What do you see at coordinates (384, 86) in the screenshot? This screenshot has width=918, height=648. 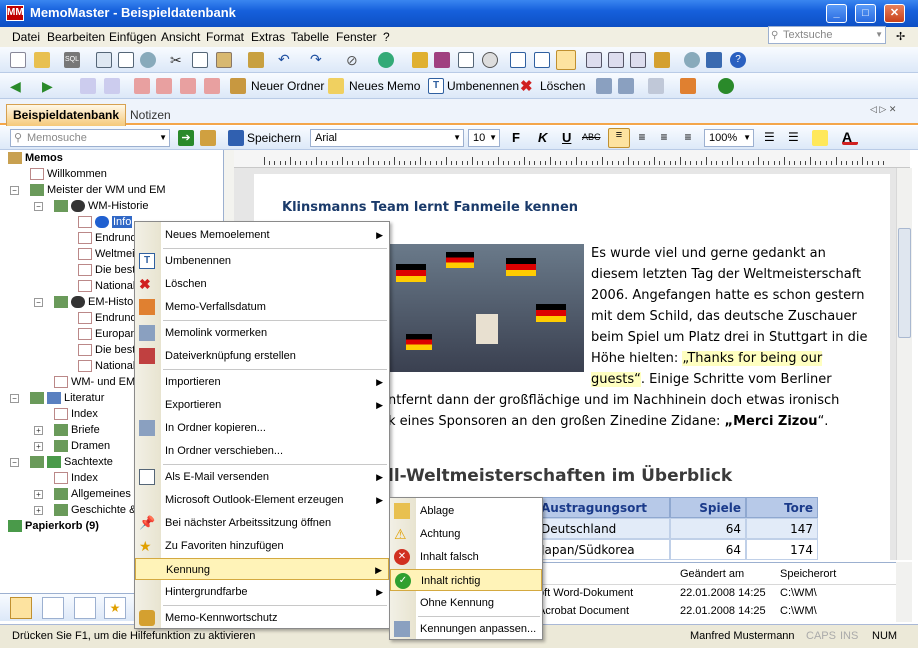 I see `new-memo-button: Neues Memo` at bounding box center [384, 86].